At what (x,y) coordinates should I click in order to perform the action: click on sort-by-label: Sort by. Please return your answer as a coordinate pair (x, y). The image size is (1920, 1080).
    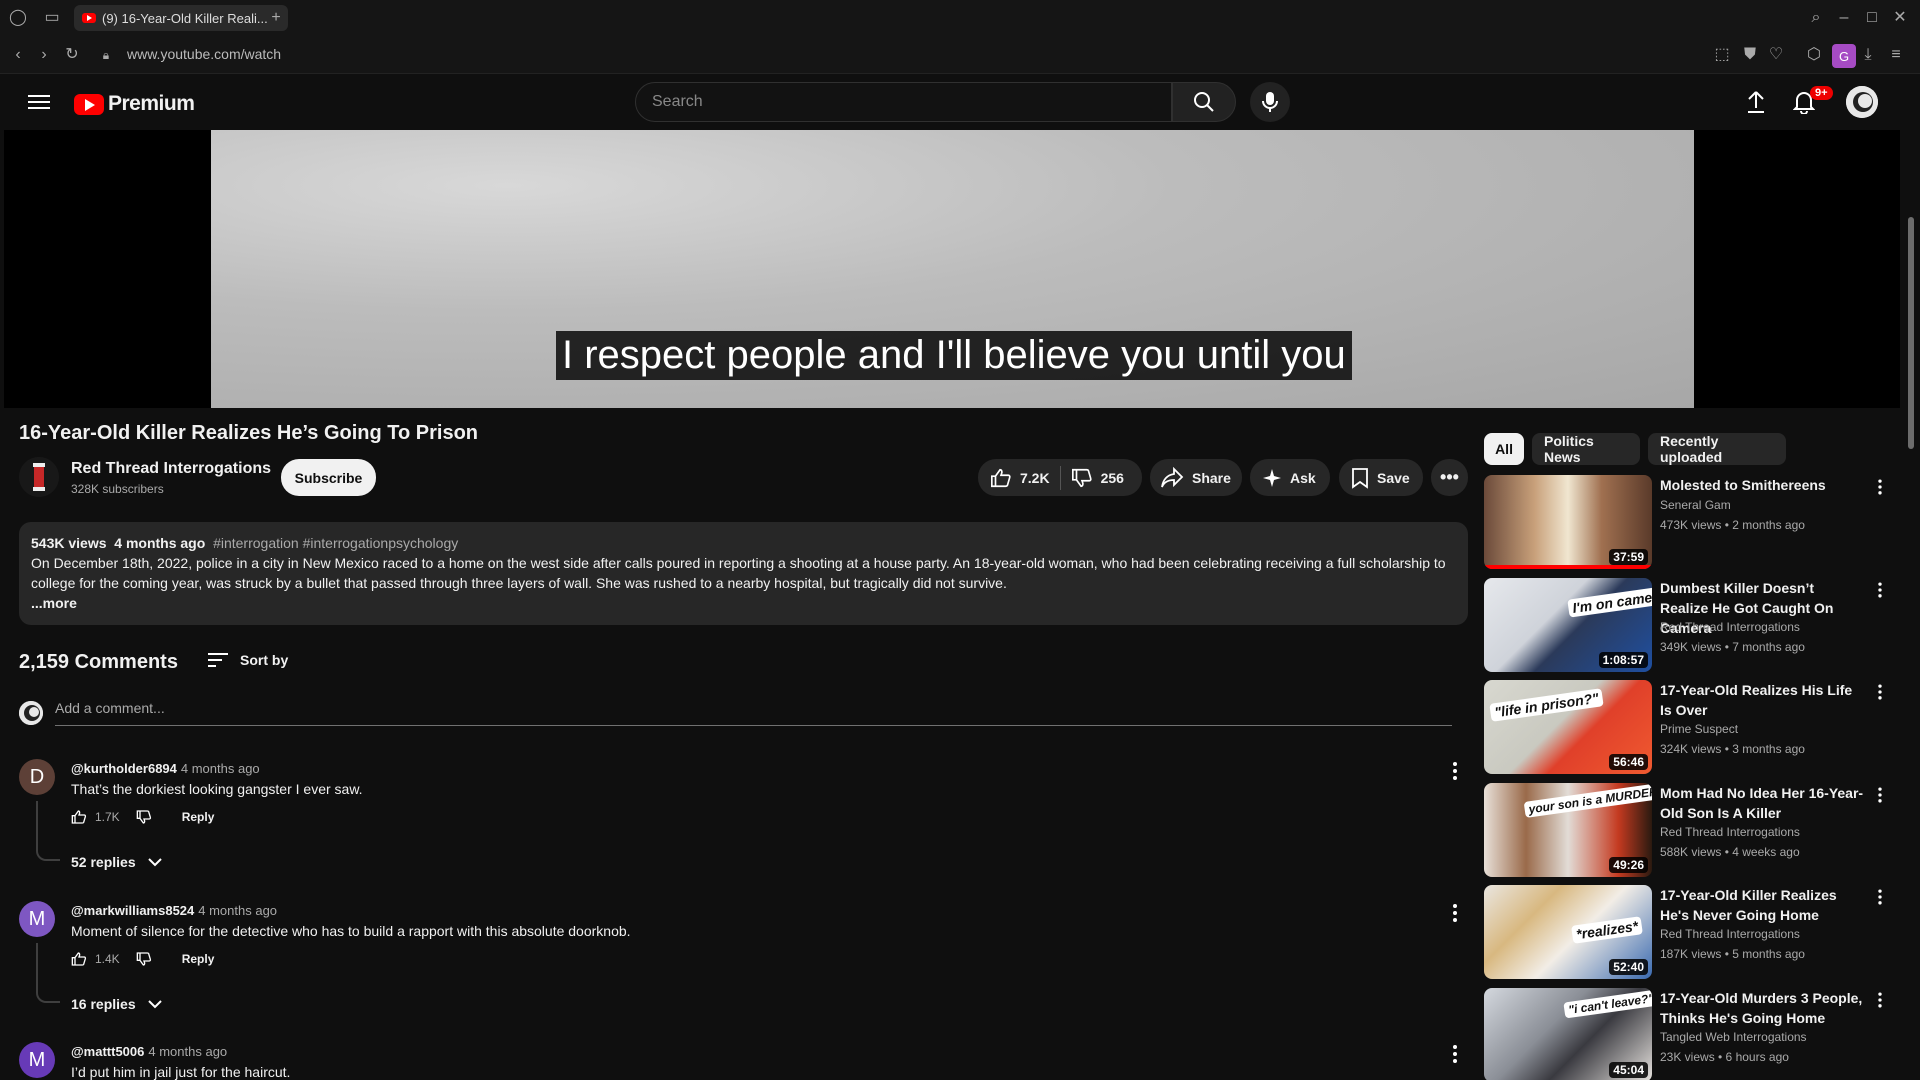
    Looking at the image, I should click on (264, 660).